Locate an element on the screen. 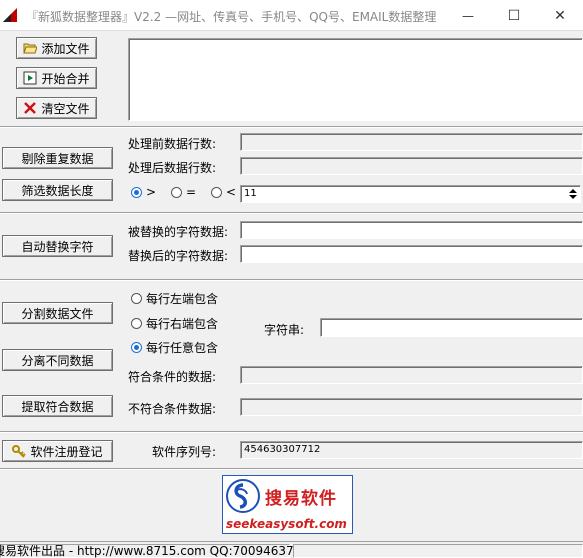 This screenshot has width=583, height=558. status-cell: 搜易软件出品 - http://www.8715.com QQ:70094637 is located at coordinates (147, 551).